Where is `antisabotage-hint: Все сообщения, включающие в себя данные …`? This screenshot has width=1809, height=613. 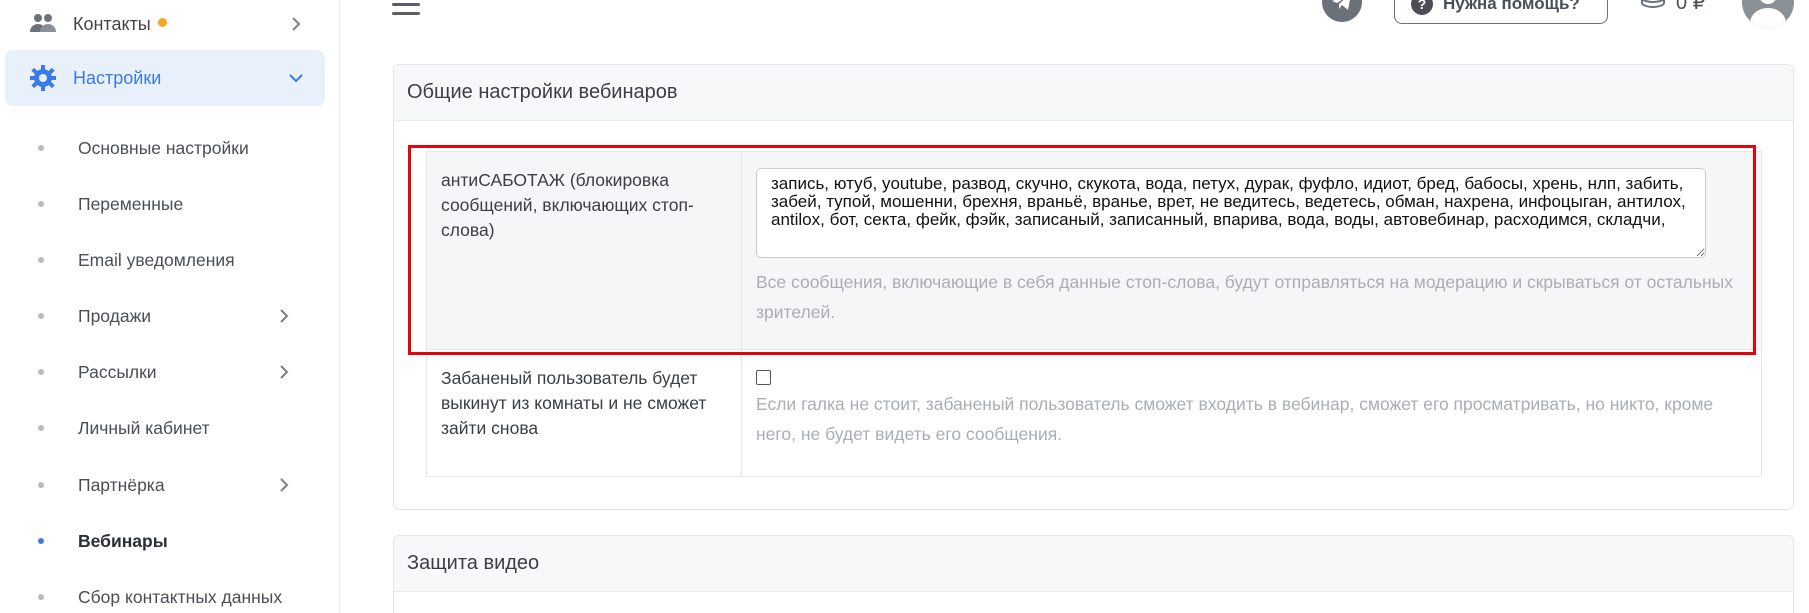
antisabotage-hint: Все сообщения, включающие в себя данные … is located at coordinates (1244, 297).